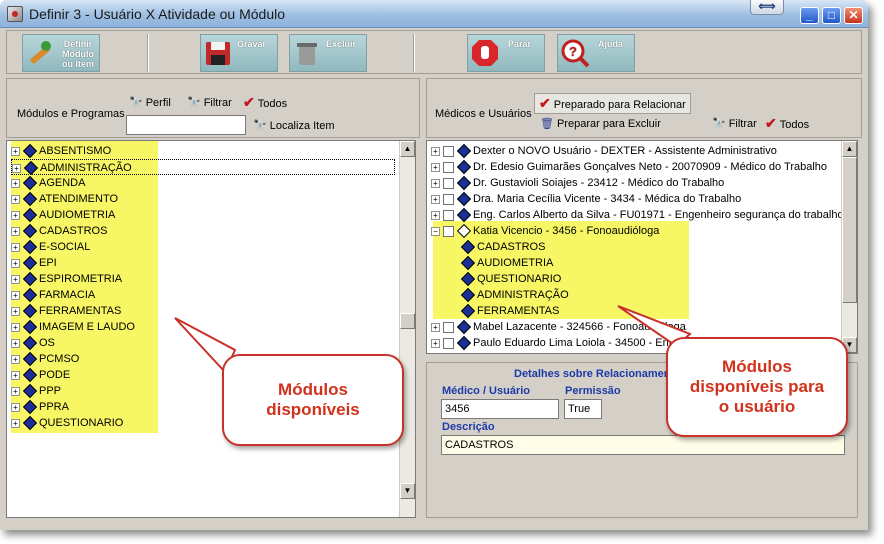  I want to click on module-row: + ADMINISTRAÇÃO, so click(203, 167).